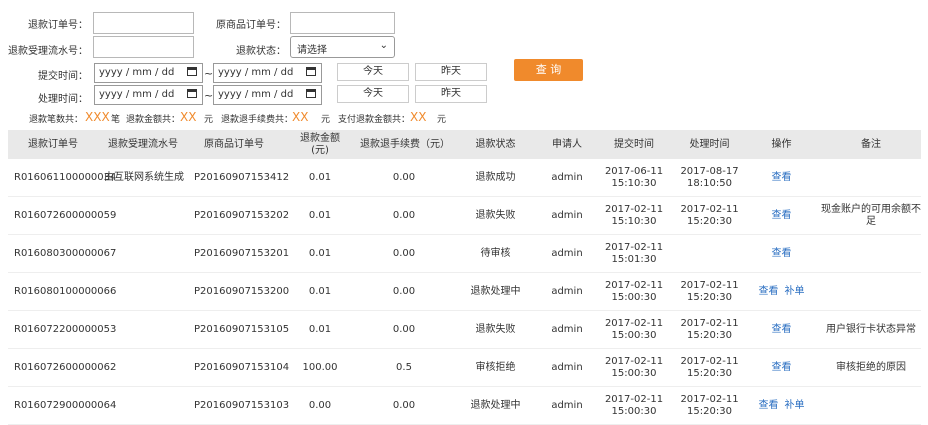 Image resolution: width=928 pixels, height=425 pixels. What do you see at coordinates (342, 23) in the screenshot?
I see `original-order-no-input` at bounding box center [342, 23].